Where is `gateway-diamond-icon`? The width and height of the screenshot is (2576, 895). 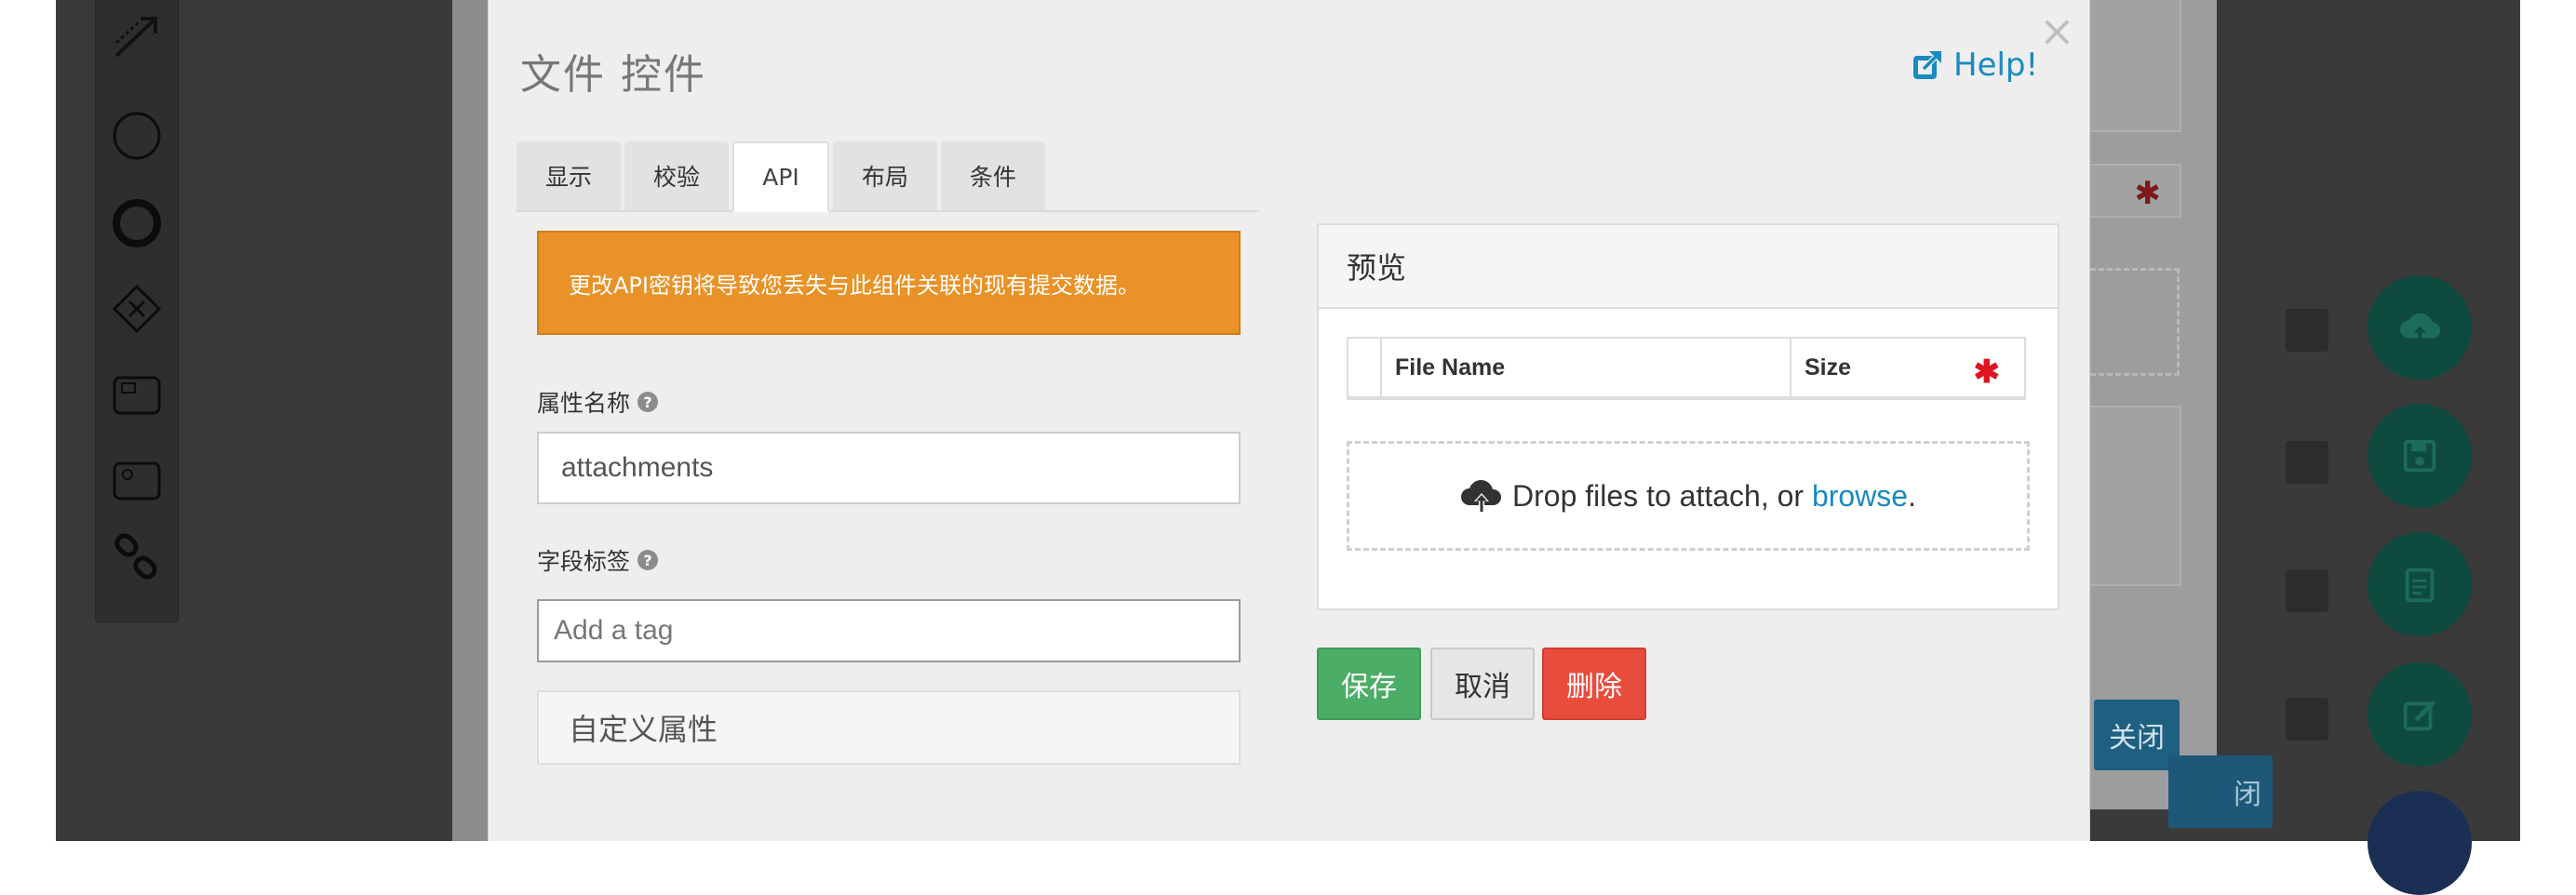
gateway-diamond-icon is located at coordinates (137, 309).